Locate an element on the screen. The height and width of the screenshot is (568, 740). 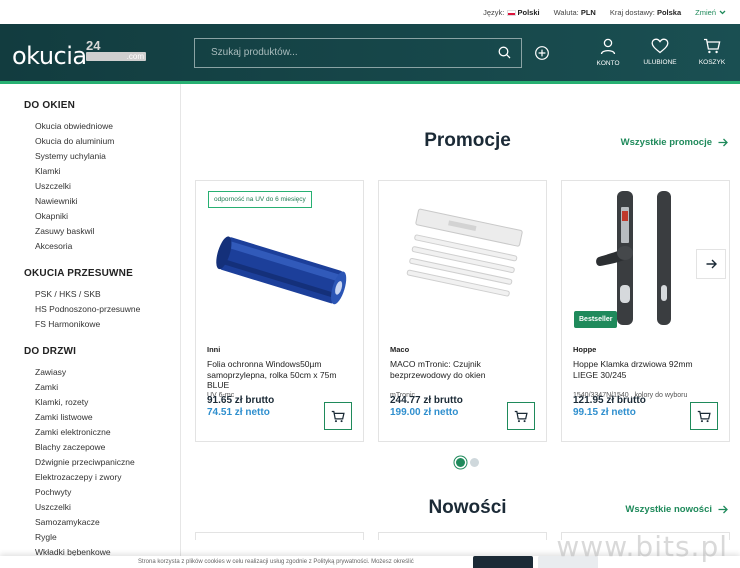
category-item: Zawiasy is located at coordinates (107, 372).